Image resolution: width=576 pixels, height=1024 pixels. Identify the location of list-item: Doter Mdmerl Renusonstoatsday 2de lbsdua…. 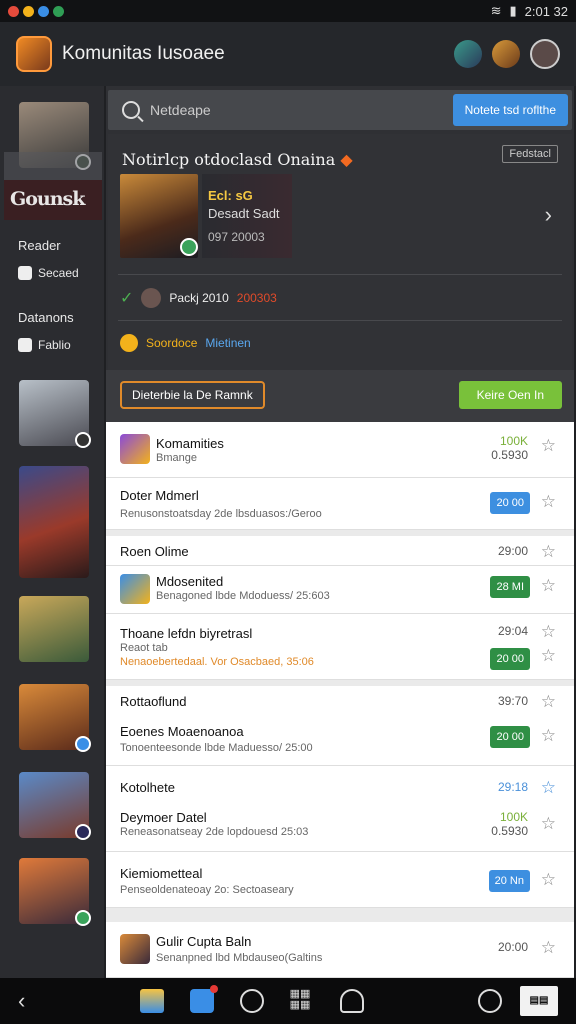
(340, 504).